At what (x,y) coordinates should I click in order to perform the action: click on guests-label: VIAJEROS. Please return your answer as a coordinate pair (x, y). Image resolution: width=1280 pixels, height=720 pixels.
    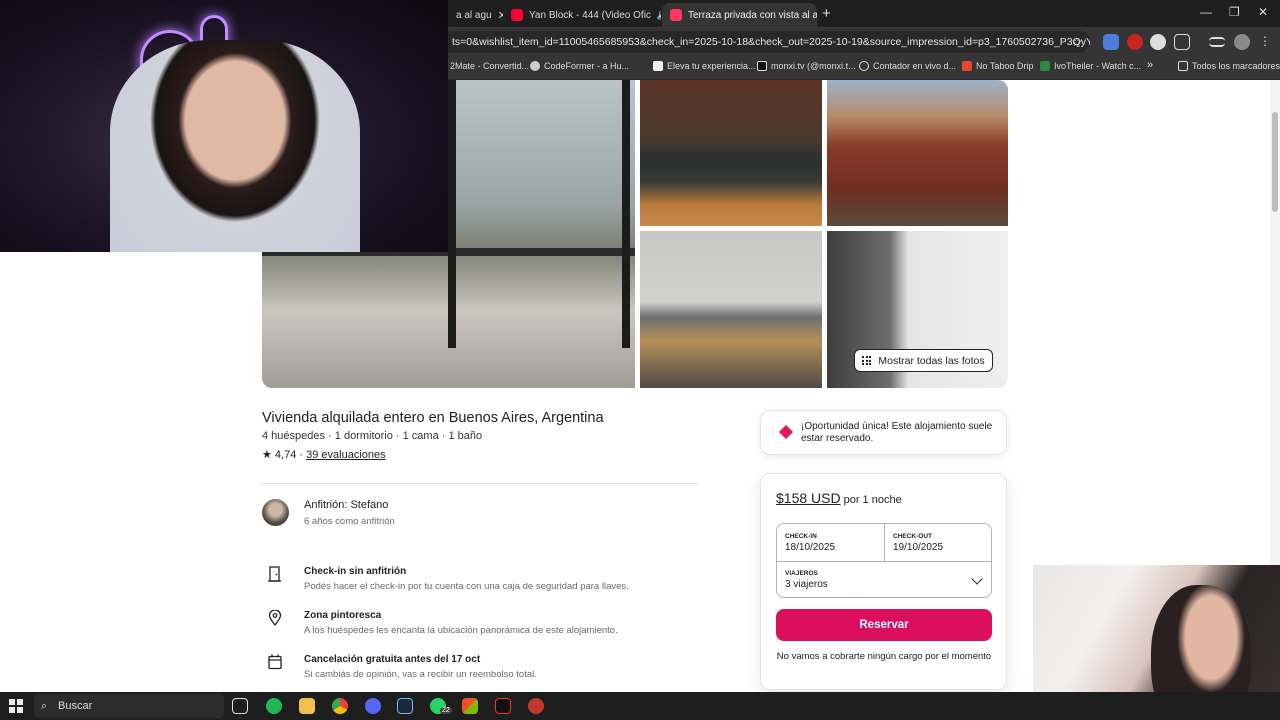
    Looking at the image, I should click on (801, 573).